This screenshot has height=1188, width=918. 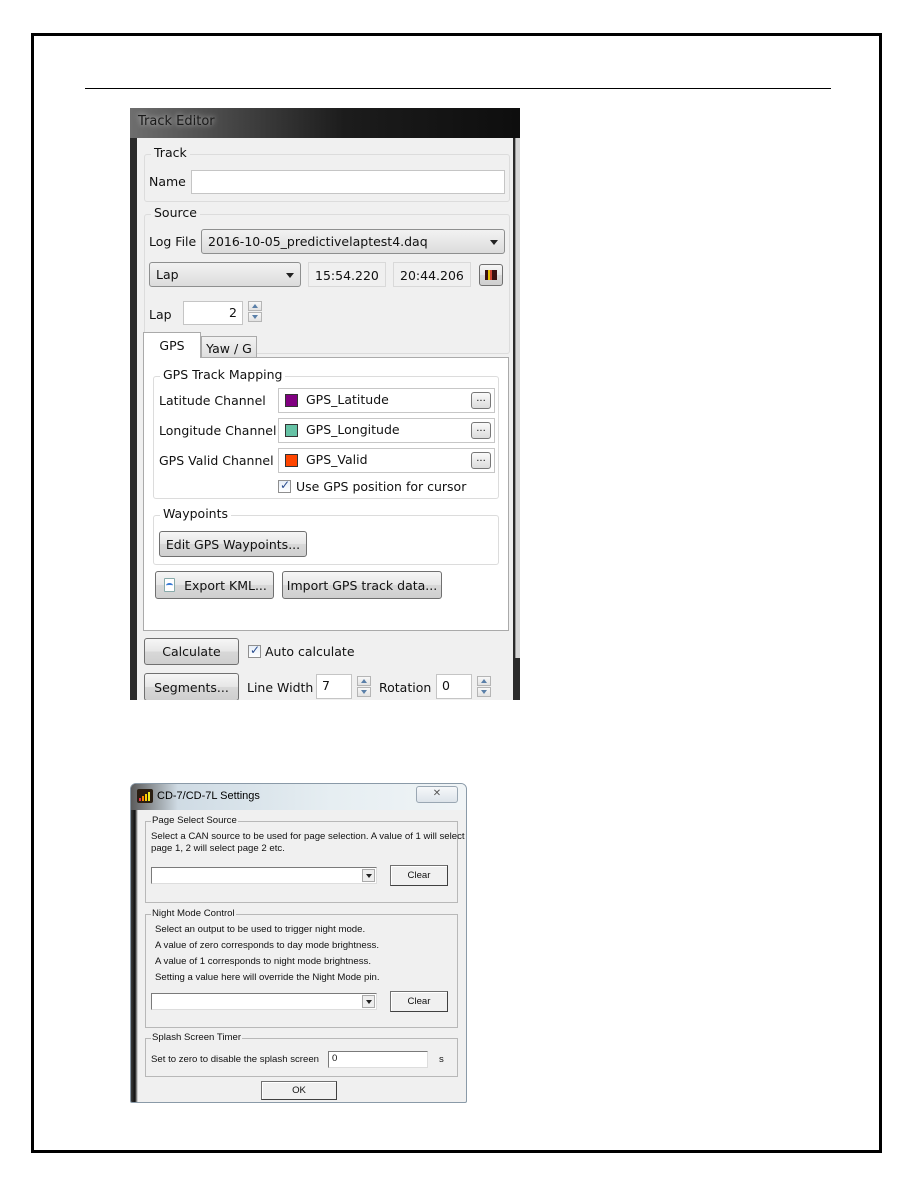 I want to click on track-editor-titlebar: Track Editor, so click(x=325, y=123).